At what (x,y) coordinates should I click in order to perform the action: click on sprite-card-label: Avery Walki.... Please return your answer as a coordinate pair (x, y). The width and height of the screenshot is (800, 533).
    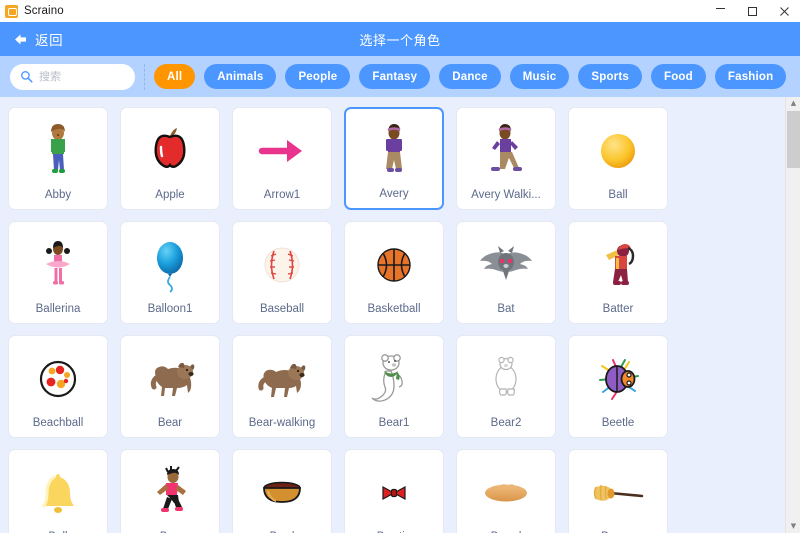
    Looking at the image, I should click on (506, 195).